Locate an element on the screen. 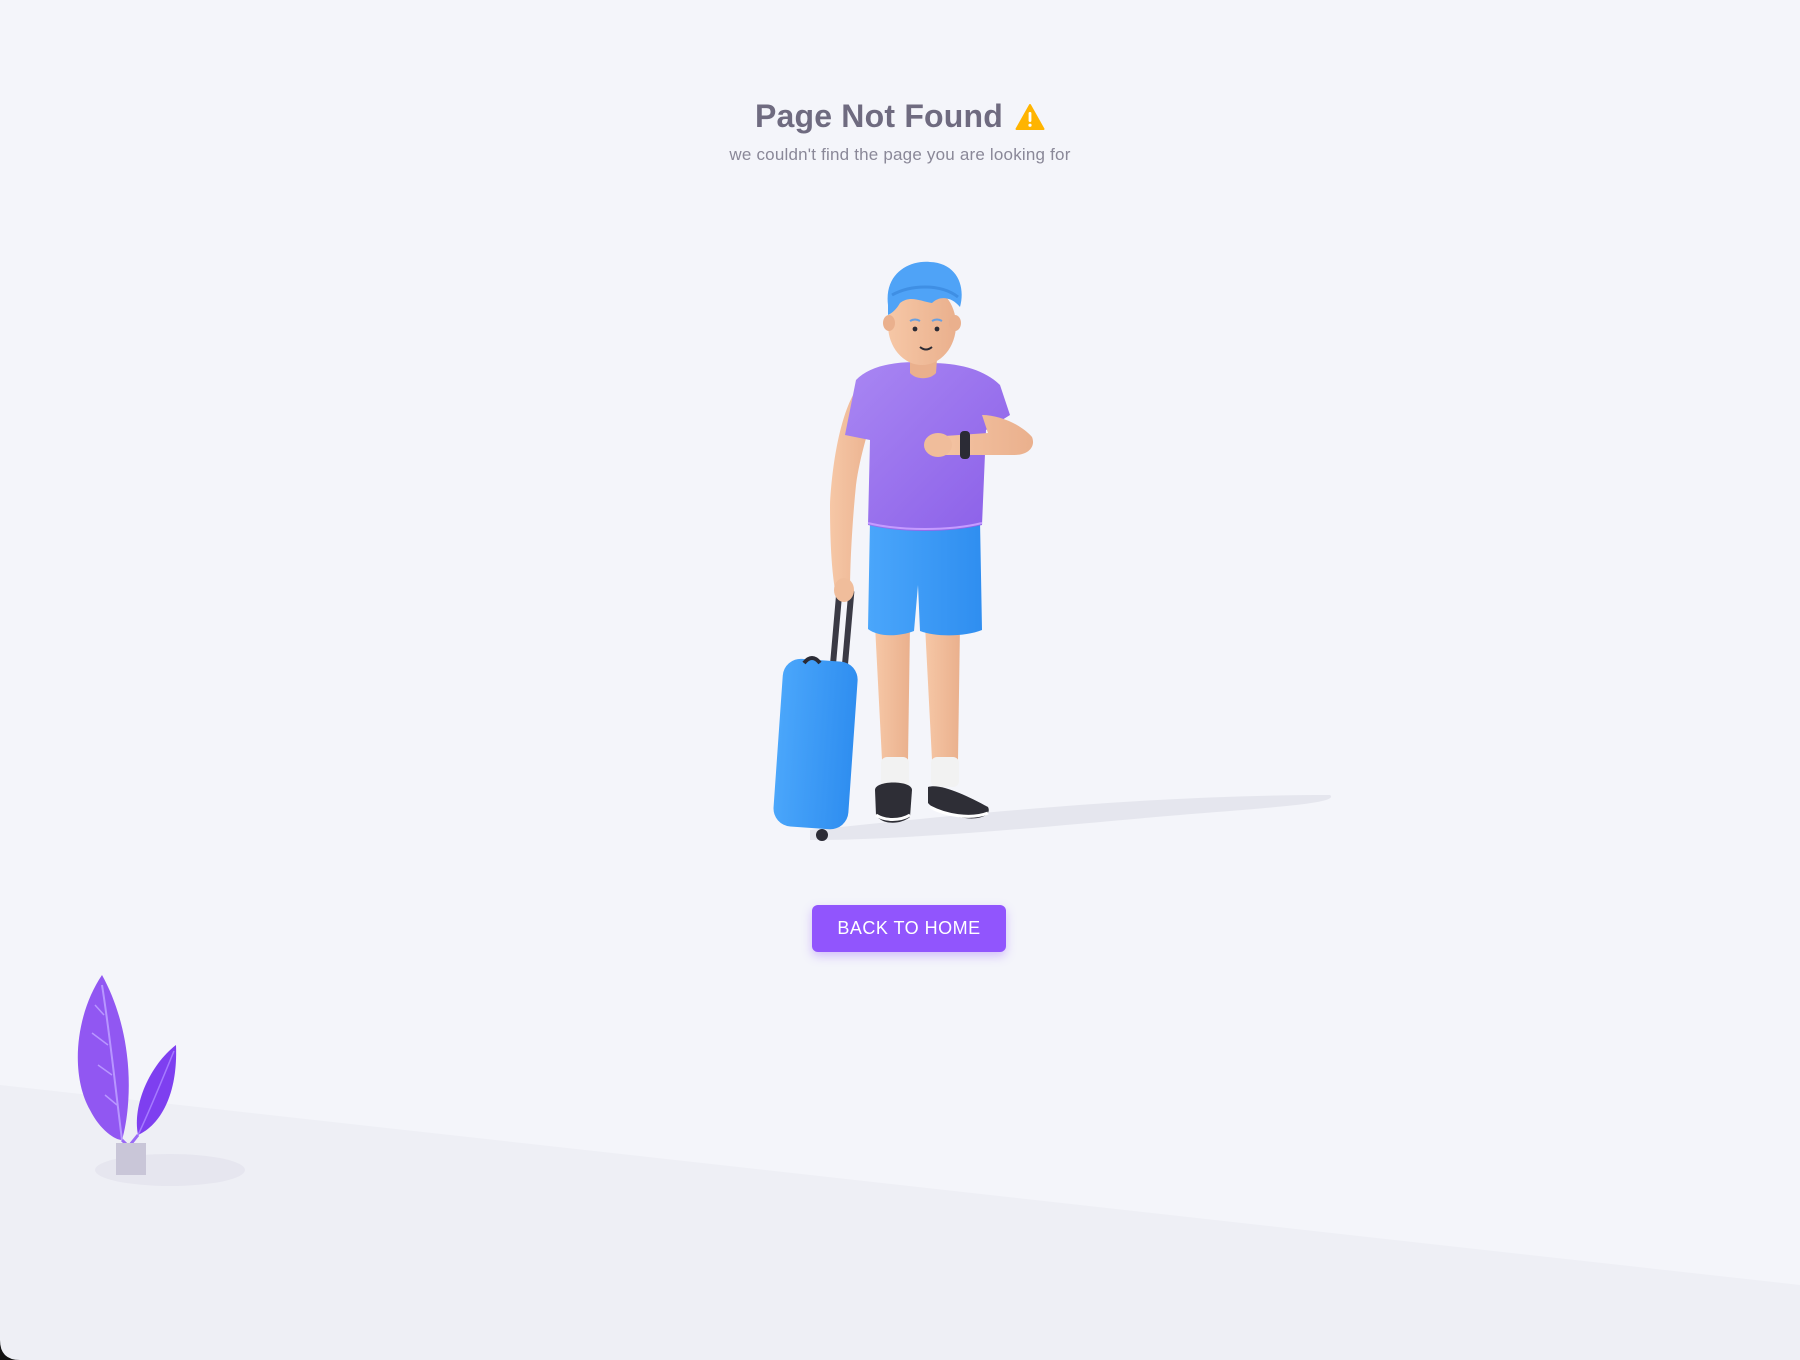  plant-illustration is located at coordinates (161, 1080).